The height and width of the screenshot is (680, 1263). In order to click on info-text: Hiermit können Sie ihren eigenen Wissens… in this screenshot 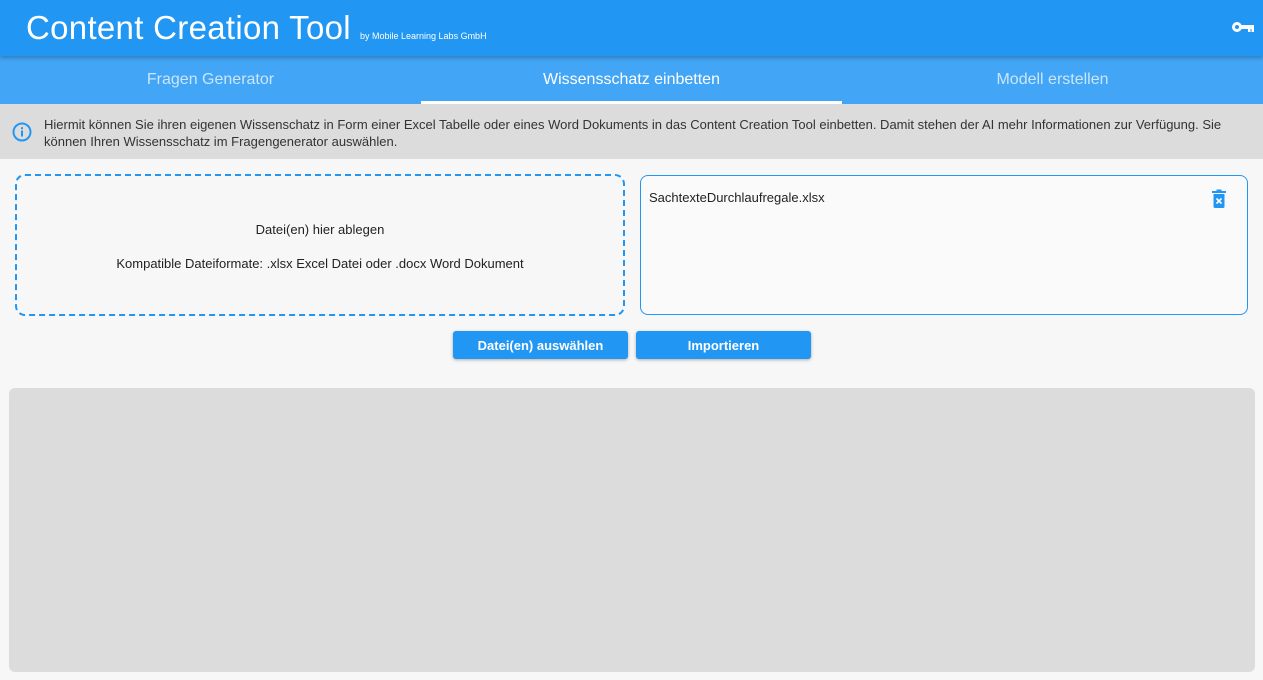, I will do `click(633, 133)`.